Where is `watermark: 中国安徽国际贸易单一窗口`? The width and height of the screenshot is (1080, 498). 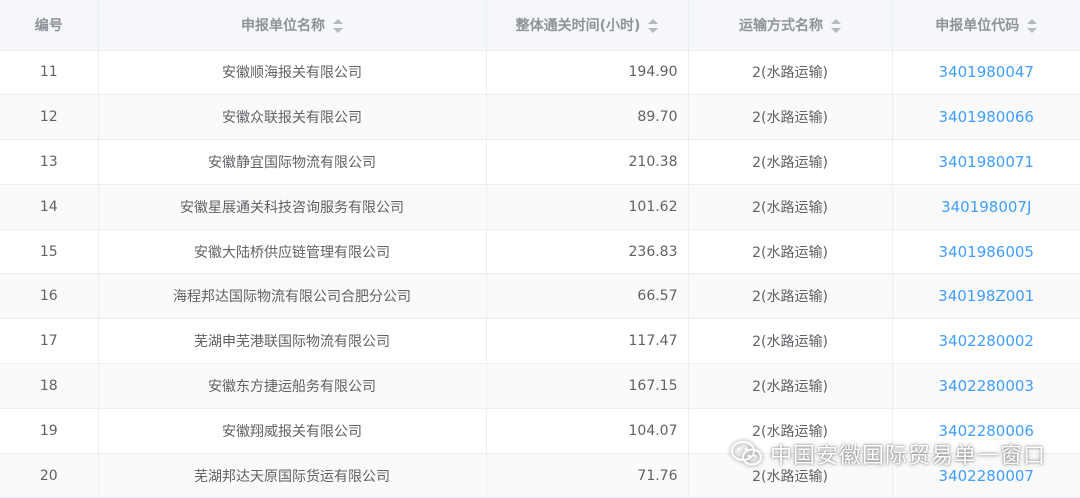 watermark: 中国安徽国际贸易单一窗口 is located at coordinates (888, 454).